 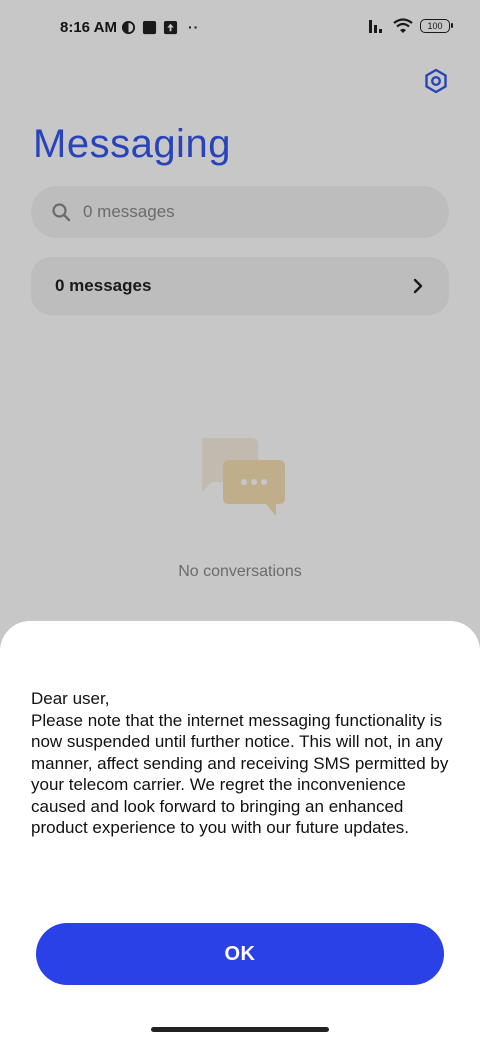 What do you see at coordinates (240, 954) in the screenshot?
I see `ok-button: OK` at bounding box center [240, 954].